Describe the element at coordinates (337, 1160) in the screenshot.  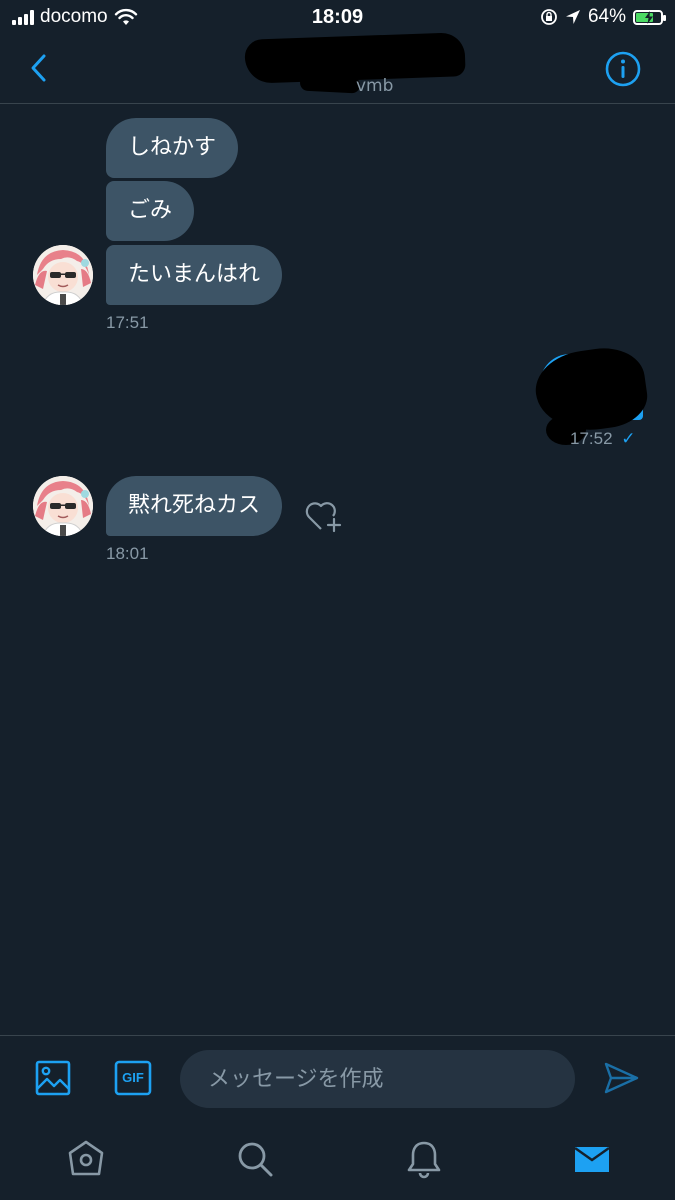
I see `tab-bar` at that location.